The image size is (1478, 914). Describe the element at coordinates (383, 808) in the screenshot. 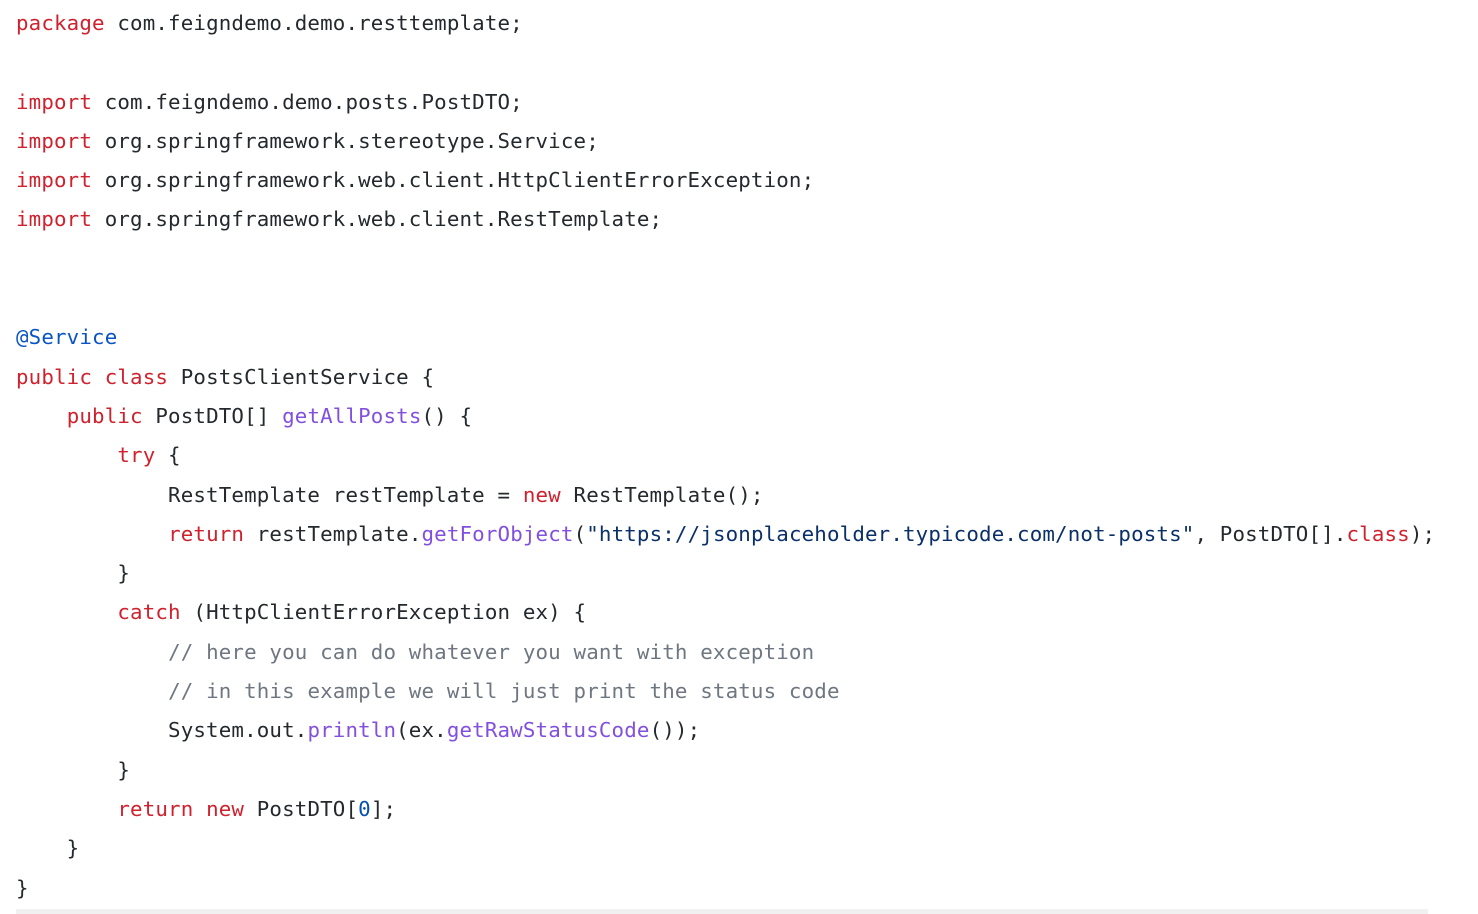

I see `code-token-plain: ];` at that location.